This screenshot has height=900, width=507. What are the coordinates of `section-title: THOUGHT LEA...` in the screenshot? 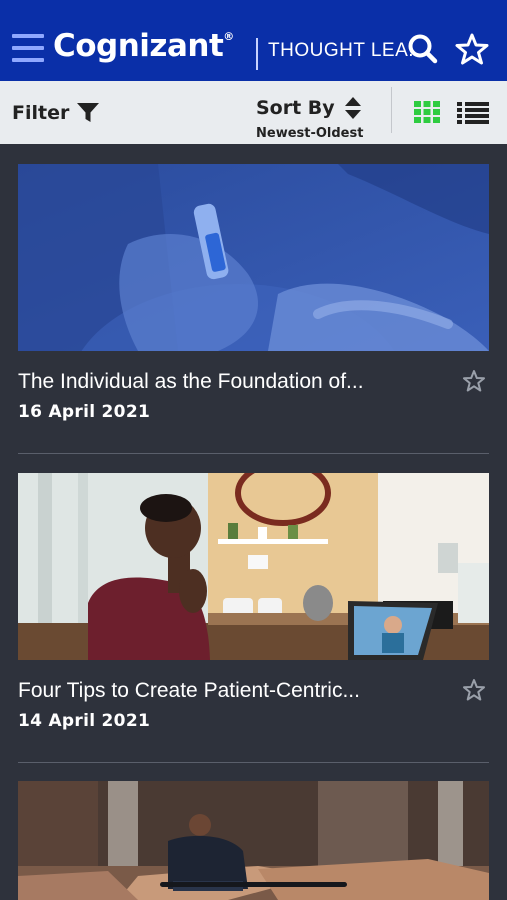 It's located at (347, 50).